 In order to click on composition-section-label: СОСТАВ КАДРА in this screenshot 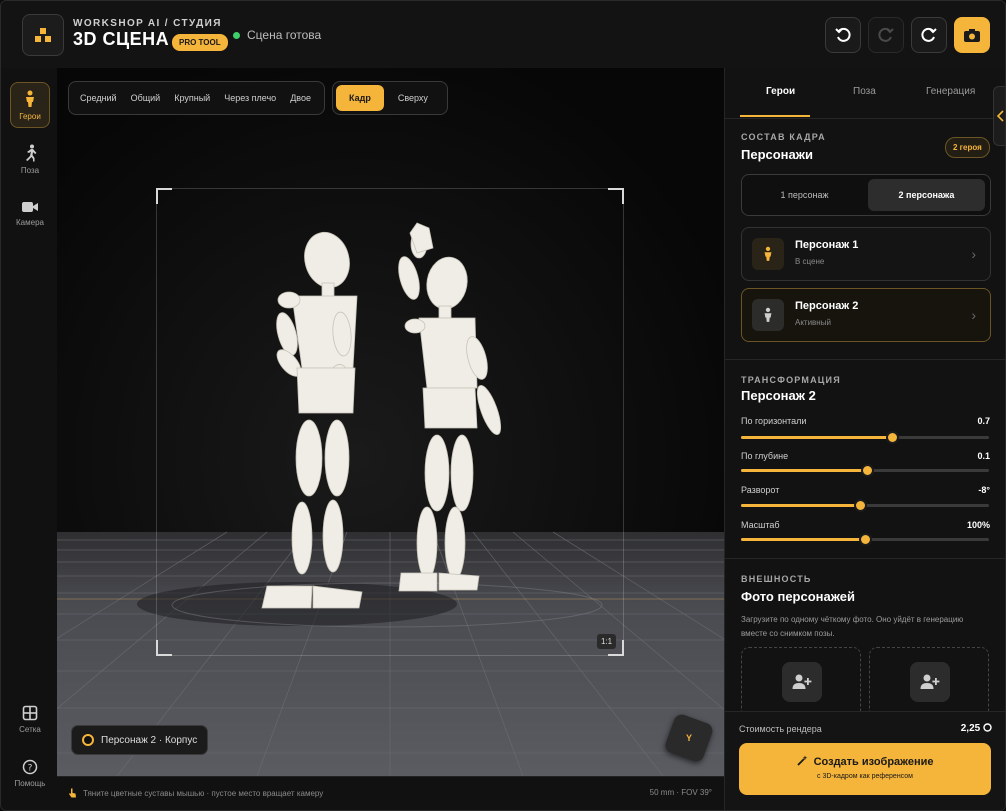, I will do `click(783, 137)`.